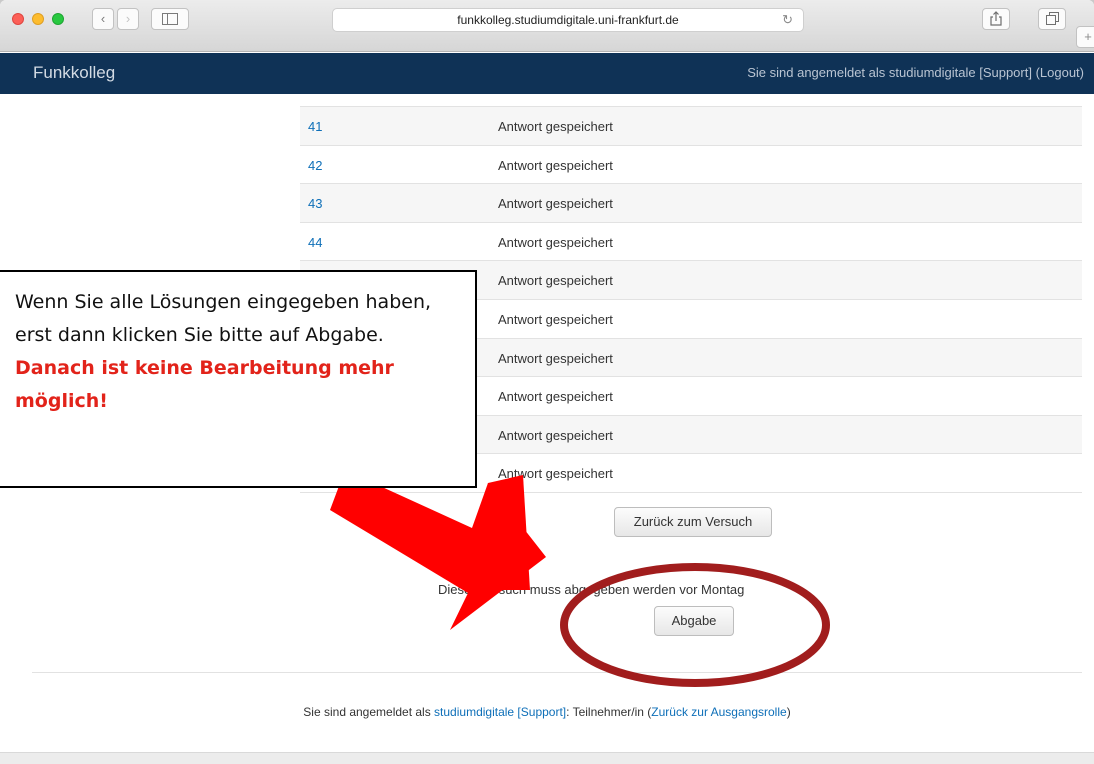 Image resolution: width=1094 pixels, height=764 pixels. Describe the element at coordinates (547, 758) in the screenshot. I see `browser-bottom-bar` at that location.